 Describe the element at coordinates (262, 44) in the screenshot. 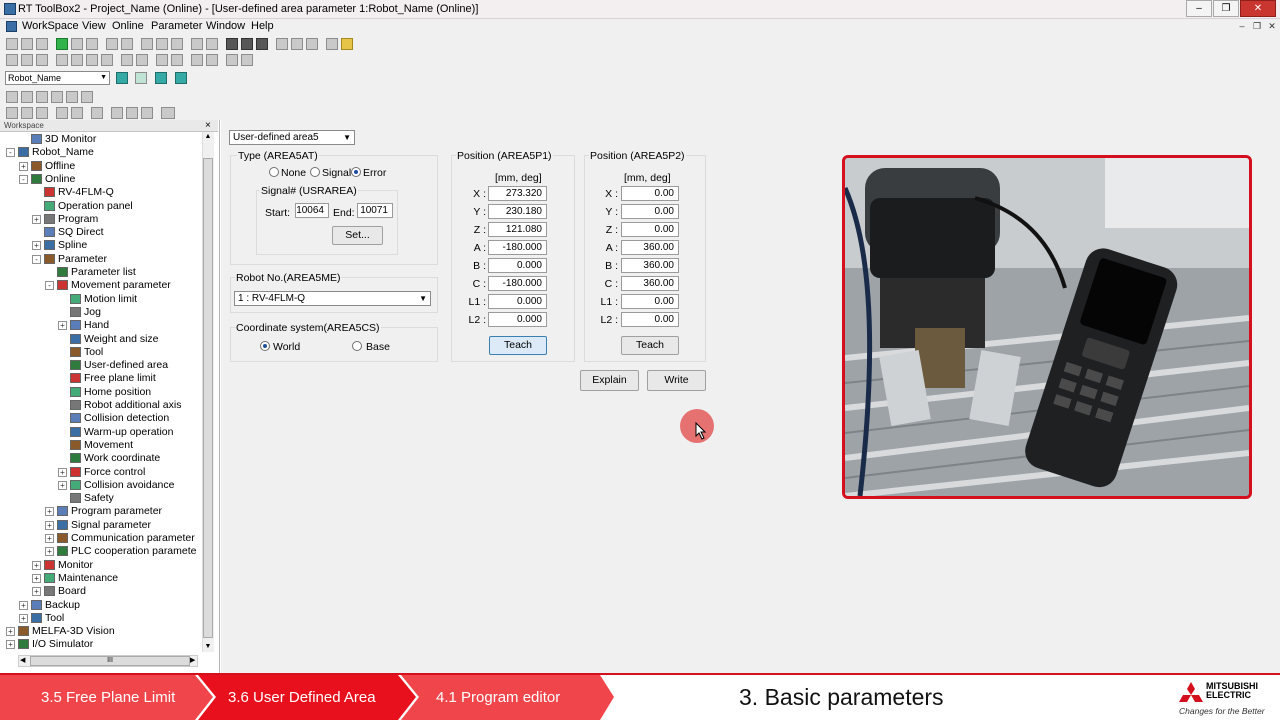

I see `monitor-icon-c` at that location.